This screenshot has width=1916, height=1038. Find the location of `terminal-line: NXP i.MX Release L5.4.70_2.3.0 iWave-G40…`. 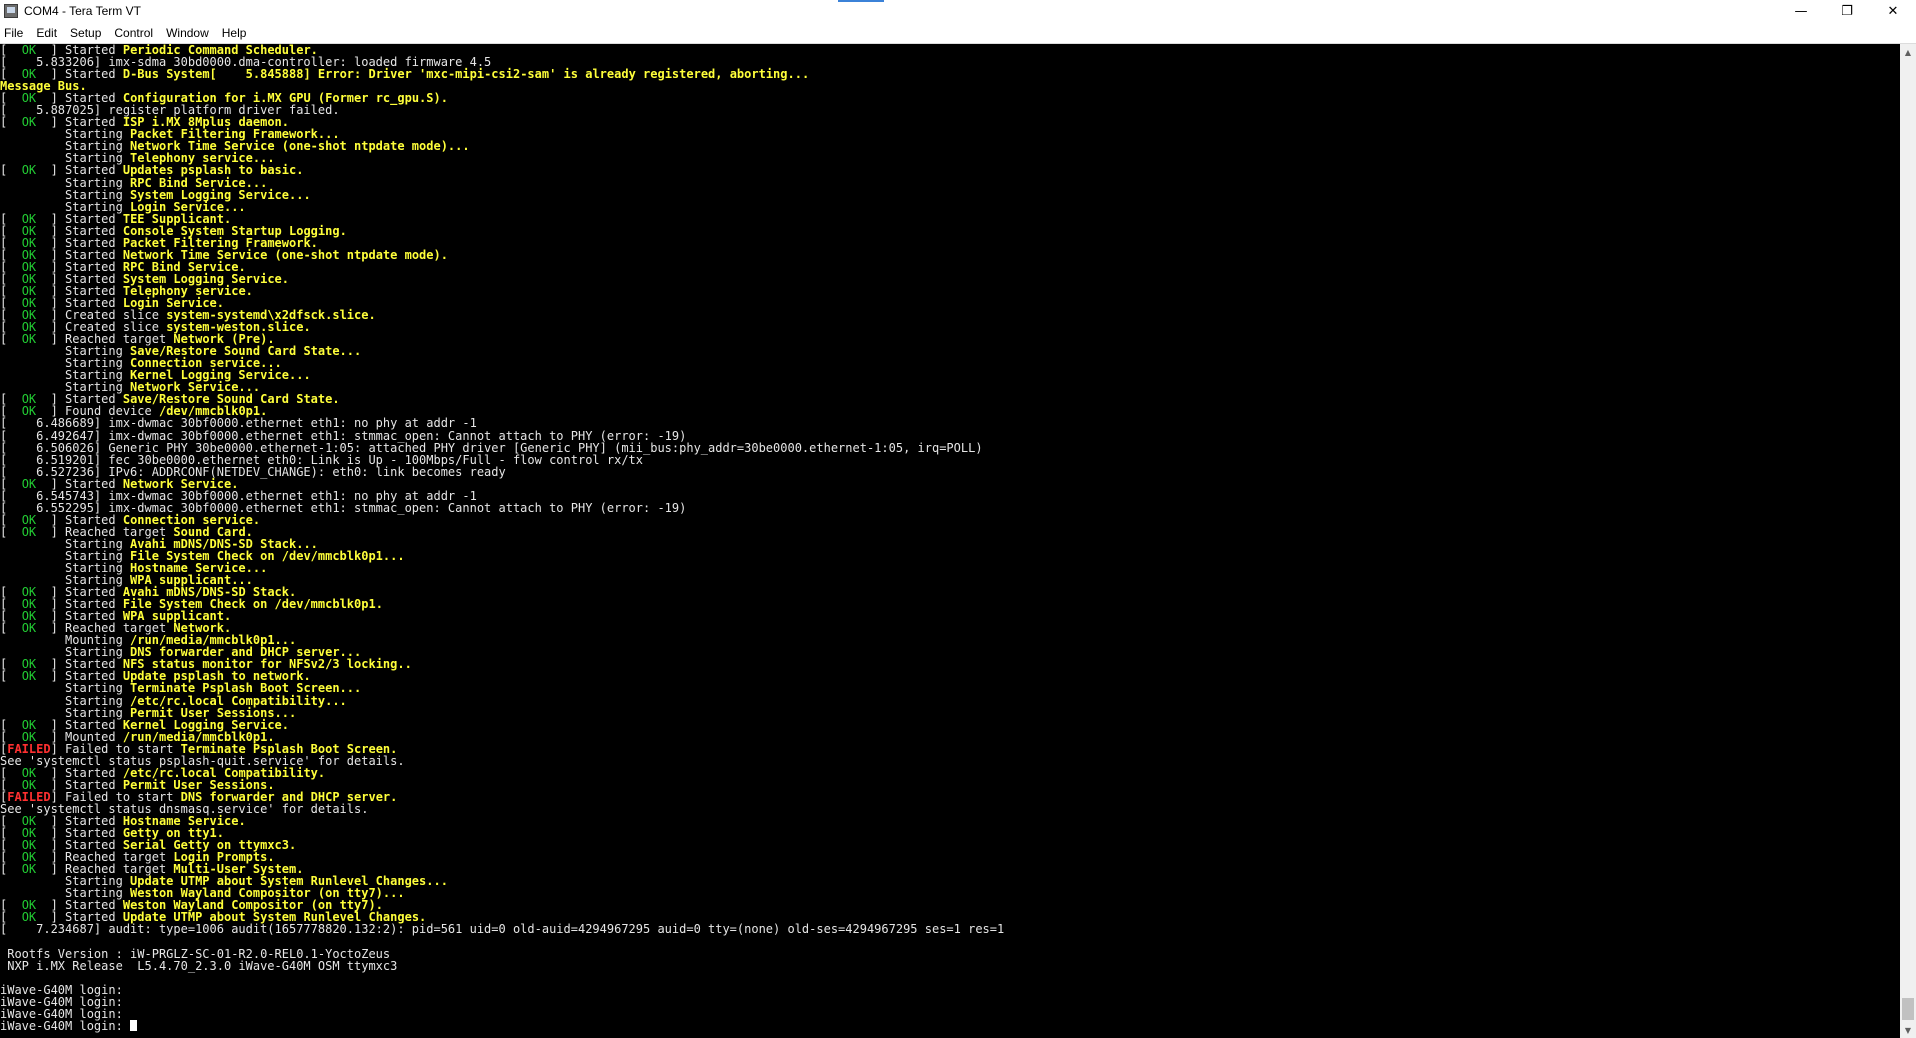

terminal-line: NXP i.MX Release L5.4.70_2.3.0 iWave-G40… is located at coordinates (502, 966).